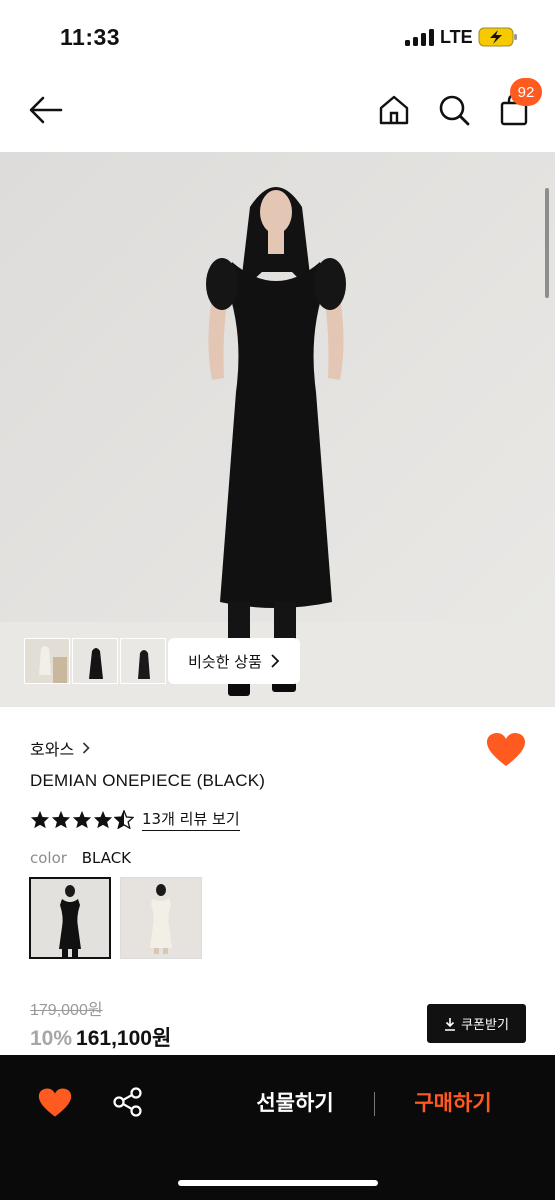 This screenshot has height=1200, width=555. Describe the element at coordinates (124, 819) in the screenshot. I see `star-half-icon` at that location.